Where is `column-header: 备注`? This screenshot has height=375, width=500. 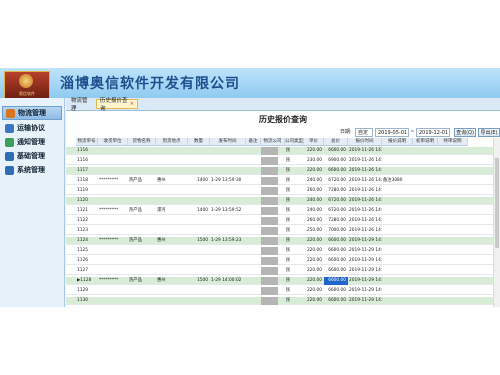 column-header: 备注 is located at coordinates (253, 142).